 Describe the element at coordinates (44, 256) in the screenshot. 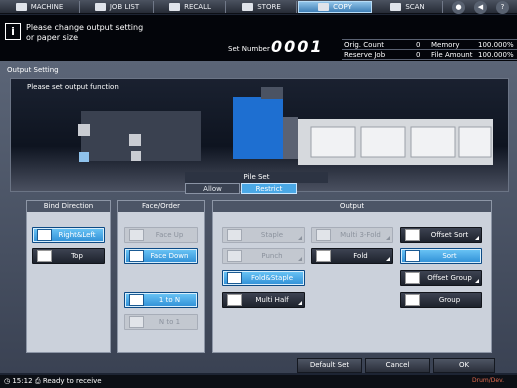

I see `top-bind-icon` at that location.